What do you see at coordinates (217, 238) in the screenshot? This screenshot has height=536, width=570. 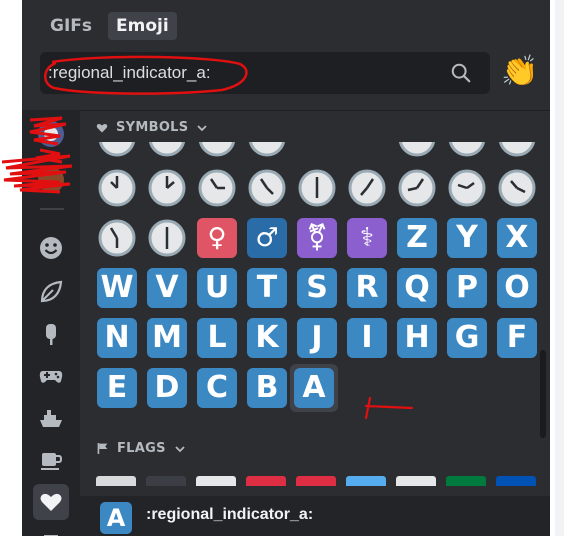 I see `female-sign-emoji: ♀` at bounding box center [217, 238].